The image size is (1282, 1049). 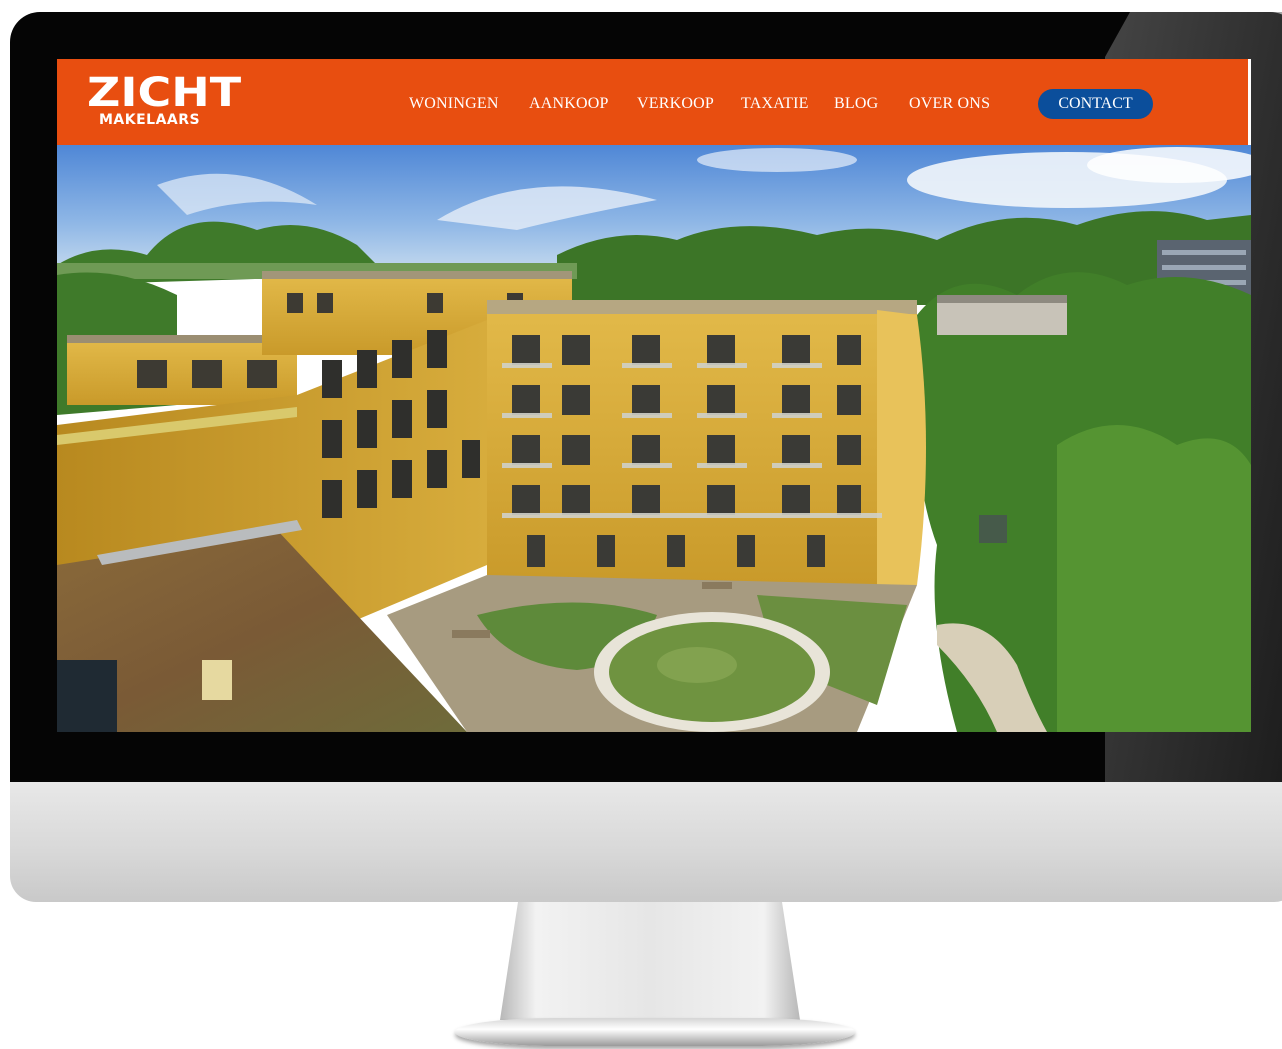 I want to click on nav-item-woningen: WONINGEN, so click(x=454, y=104).